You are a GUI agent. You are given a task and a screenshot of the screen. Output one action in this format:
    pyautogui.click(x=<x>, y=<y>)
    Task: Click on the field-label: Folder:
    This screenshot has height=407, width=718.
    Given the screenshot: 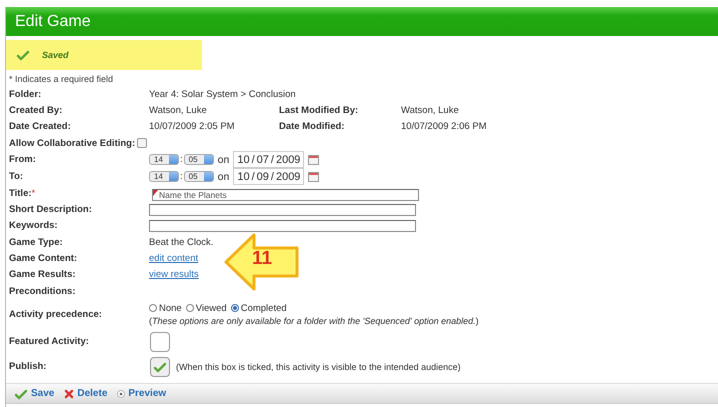 What is the action you would take?
    pyautogui.click(x=25, y=94)
    